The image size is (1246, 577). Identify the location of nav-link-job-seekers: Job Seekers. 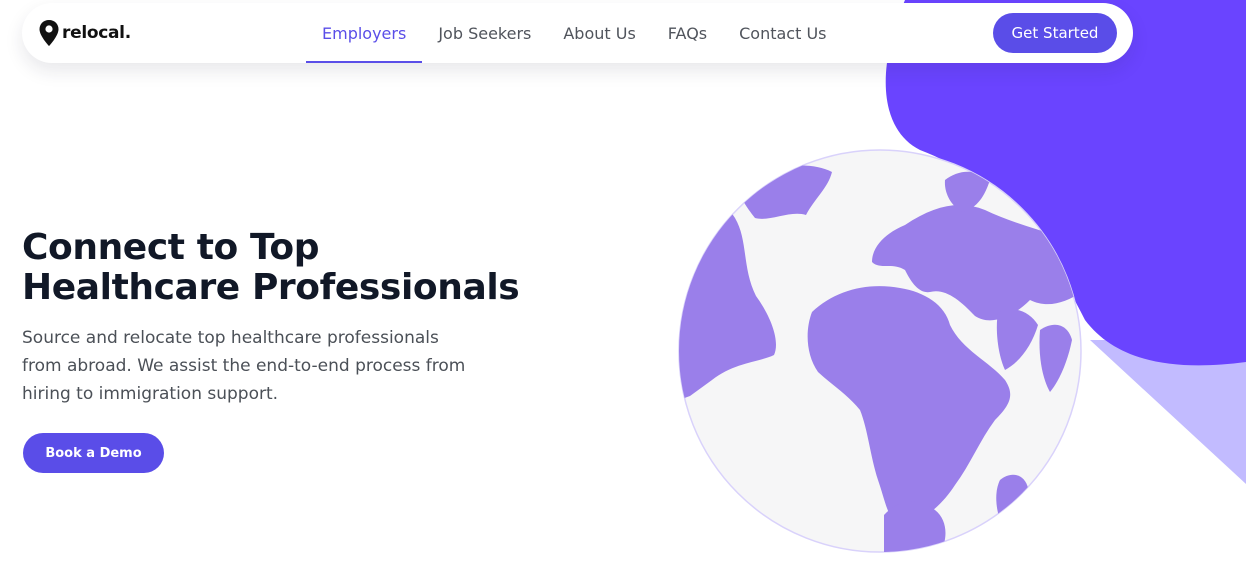
(484, 33).